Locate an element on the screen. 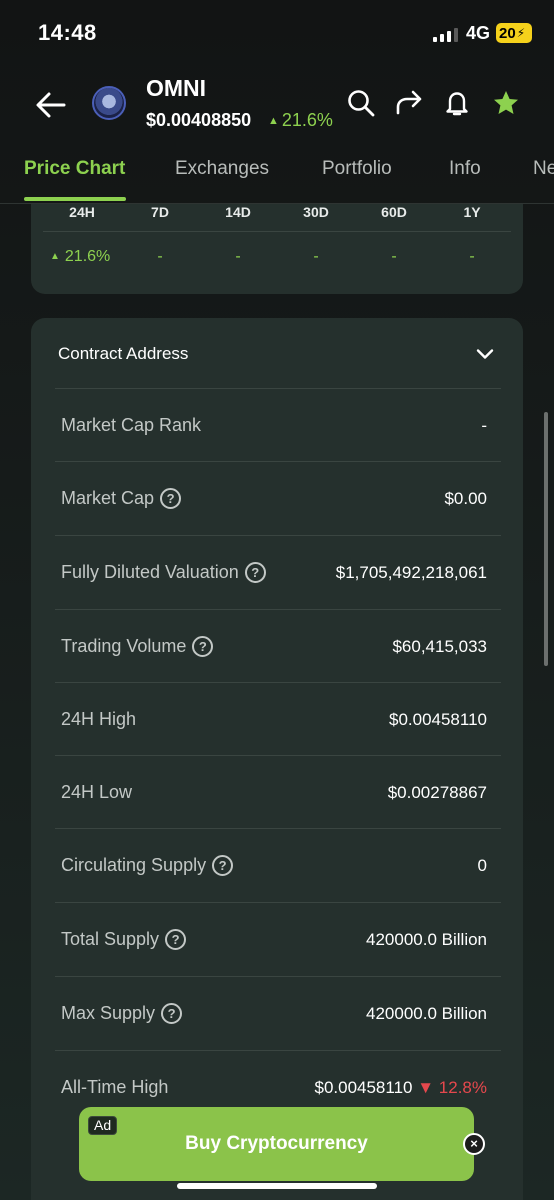  stat-label: All-Time High is located at coordinates (114, 1087).